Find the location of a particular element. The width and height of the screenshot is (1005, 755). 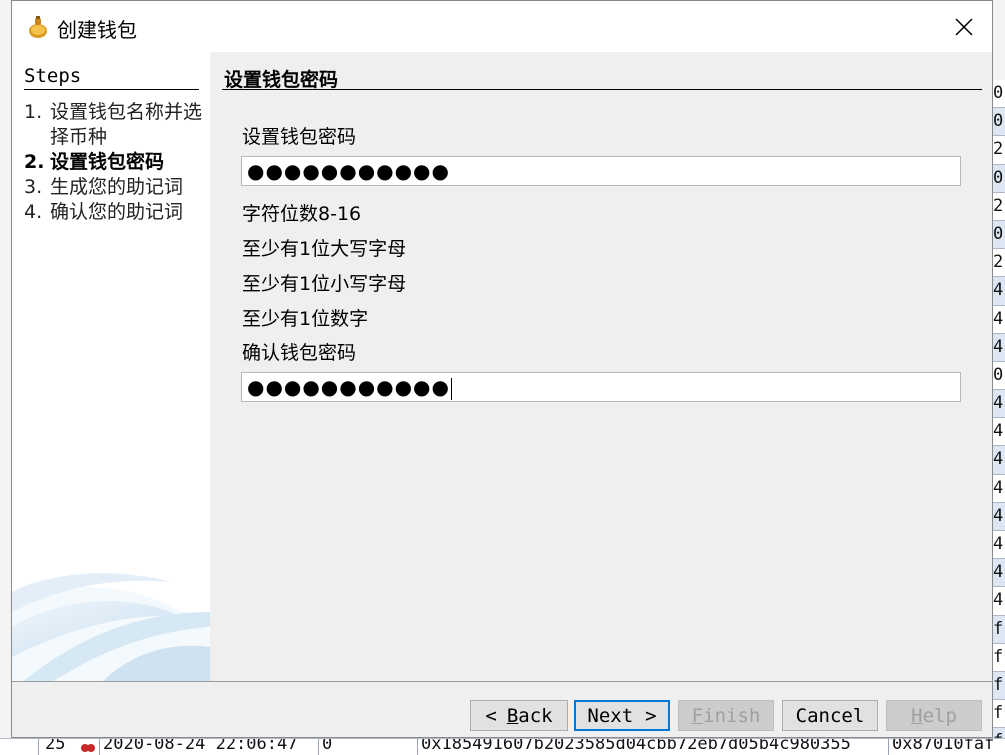

close-icon is located at coordinates (964, 27).